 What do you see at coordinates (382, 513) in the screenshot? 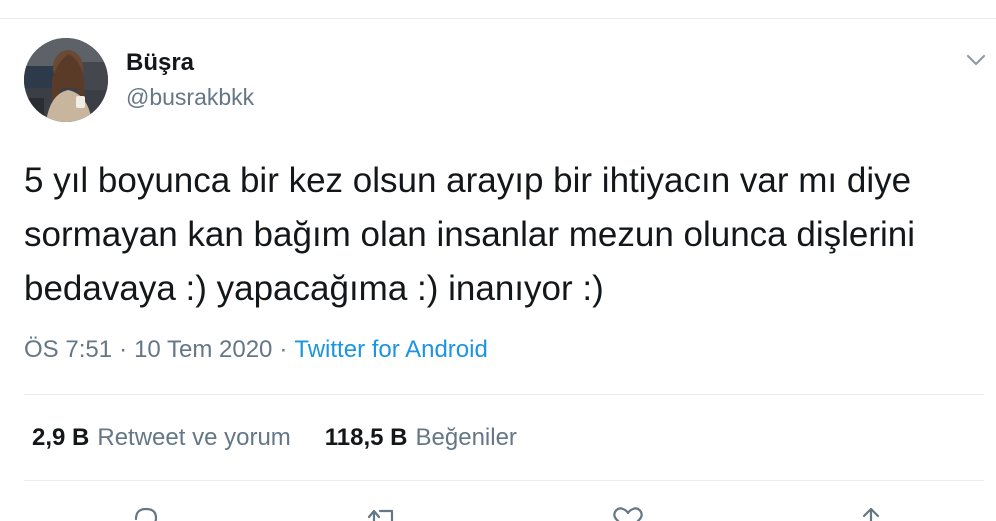
I see `retweet-icon` at bounding box center [382, 513].